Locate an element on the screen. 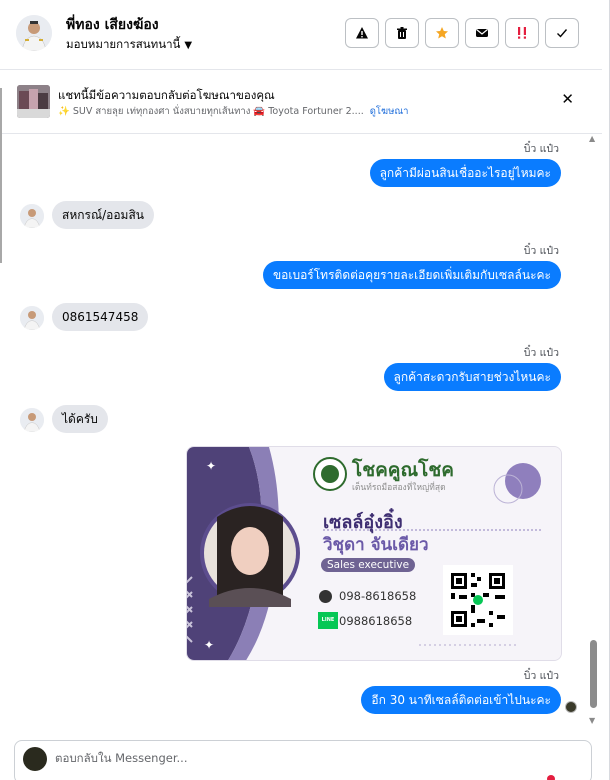  scroll-up-arrow-icon: ▲ is located at coordinates (592, 138).